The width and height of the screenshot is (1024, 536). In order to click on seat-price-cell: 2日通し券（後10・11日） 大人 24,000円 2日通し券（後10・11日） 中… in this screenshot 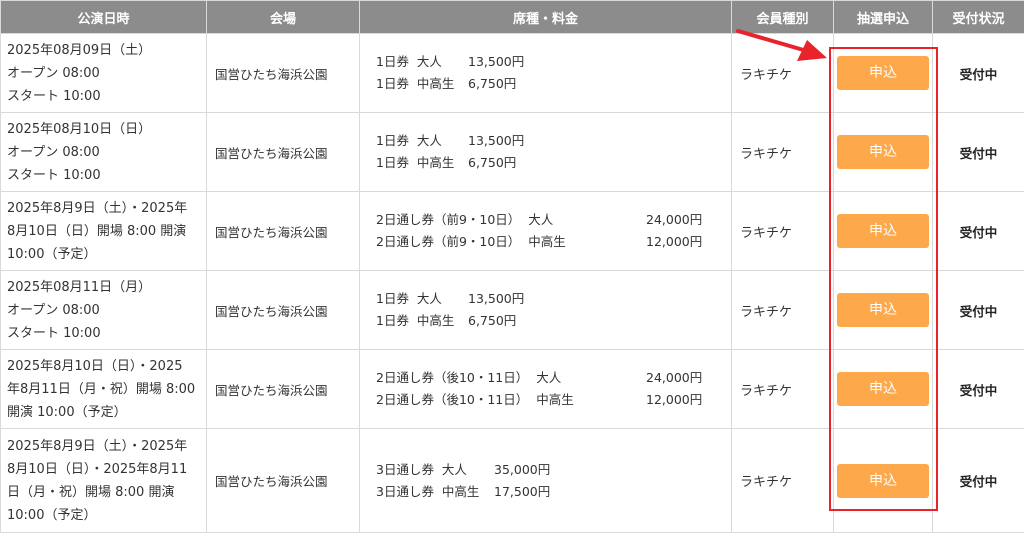, I will do `click(545, 389)`.